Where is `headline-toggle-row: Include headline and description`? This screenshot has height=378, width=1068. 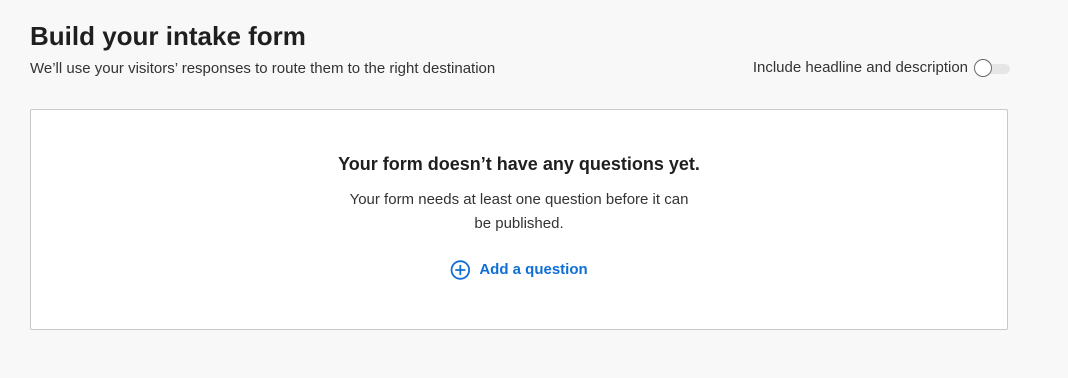
headline-toggle-row: Include headline and description is located at coordinates (881, 68).